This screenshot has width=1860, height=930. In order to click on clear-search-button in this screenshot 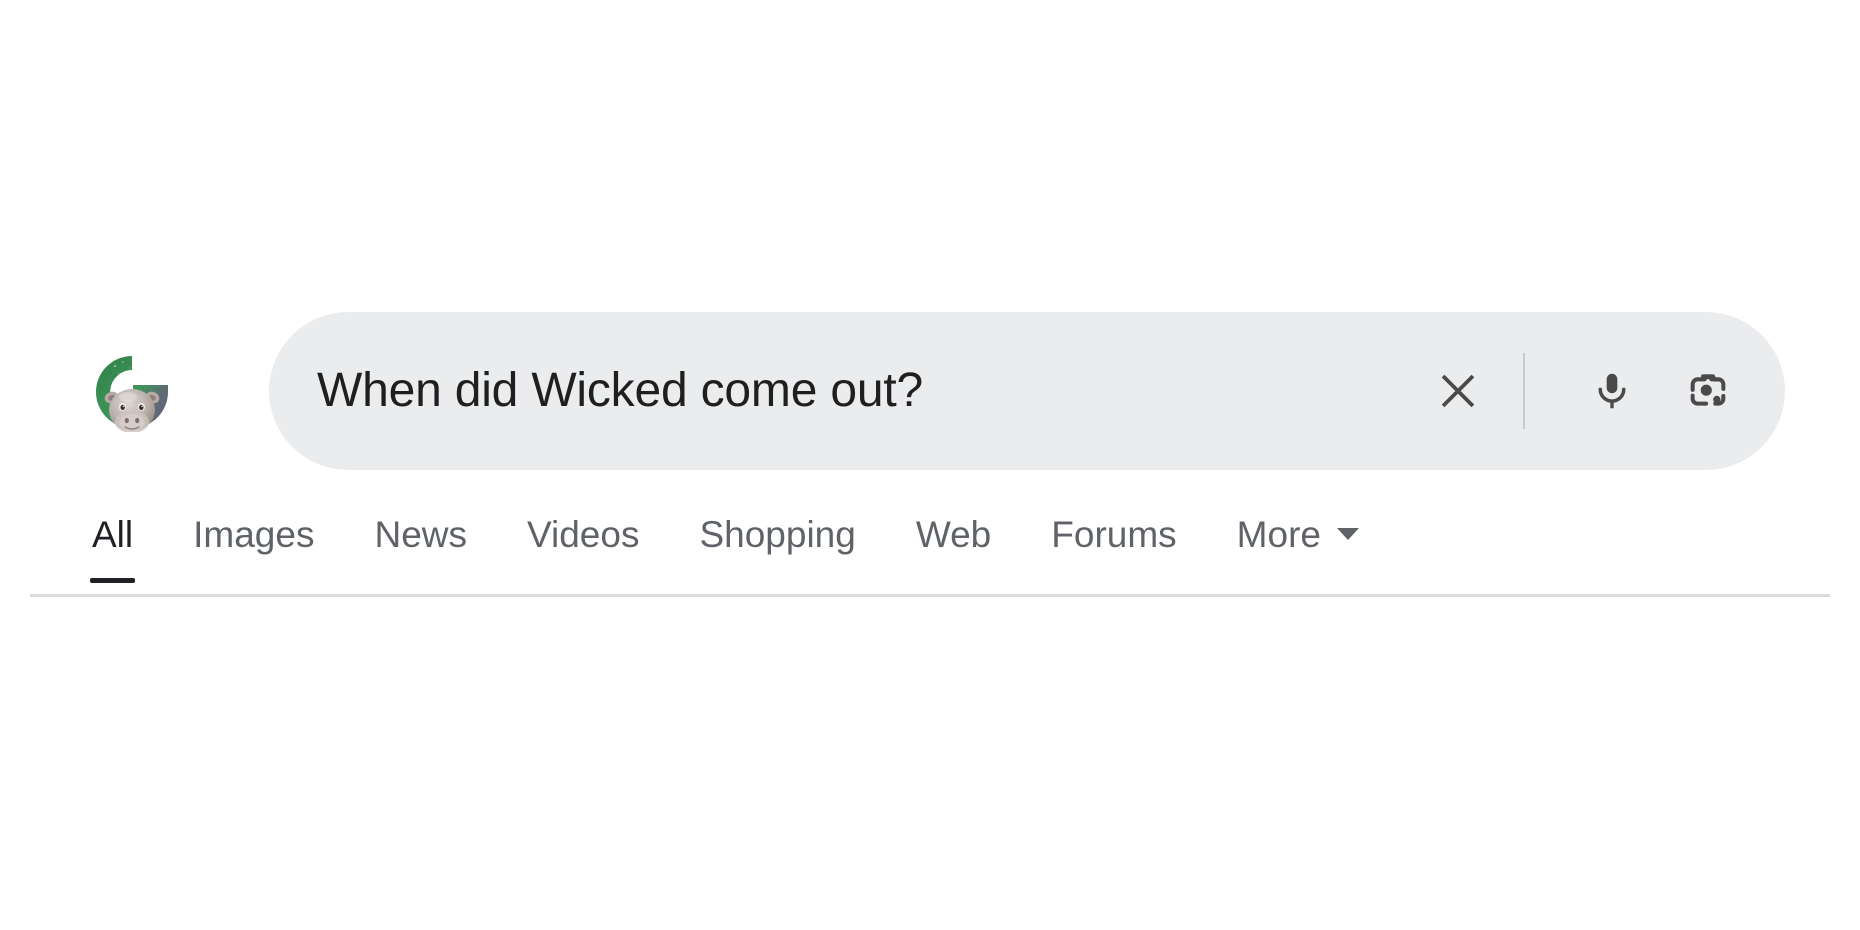, I will do `click(1458, 391)`.